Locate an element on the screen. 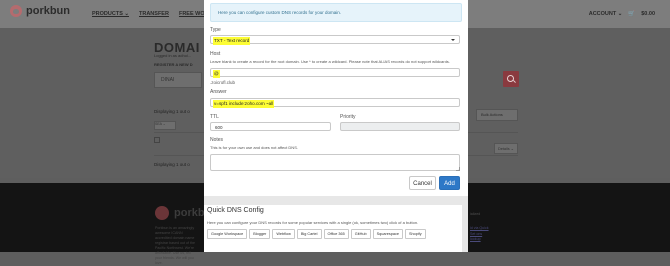 This screenshot has height=266, width=670. details-label: Details ⌄ is located at coordinates (506, 149).